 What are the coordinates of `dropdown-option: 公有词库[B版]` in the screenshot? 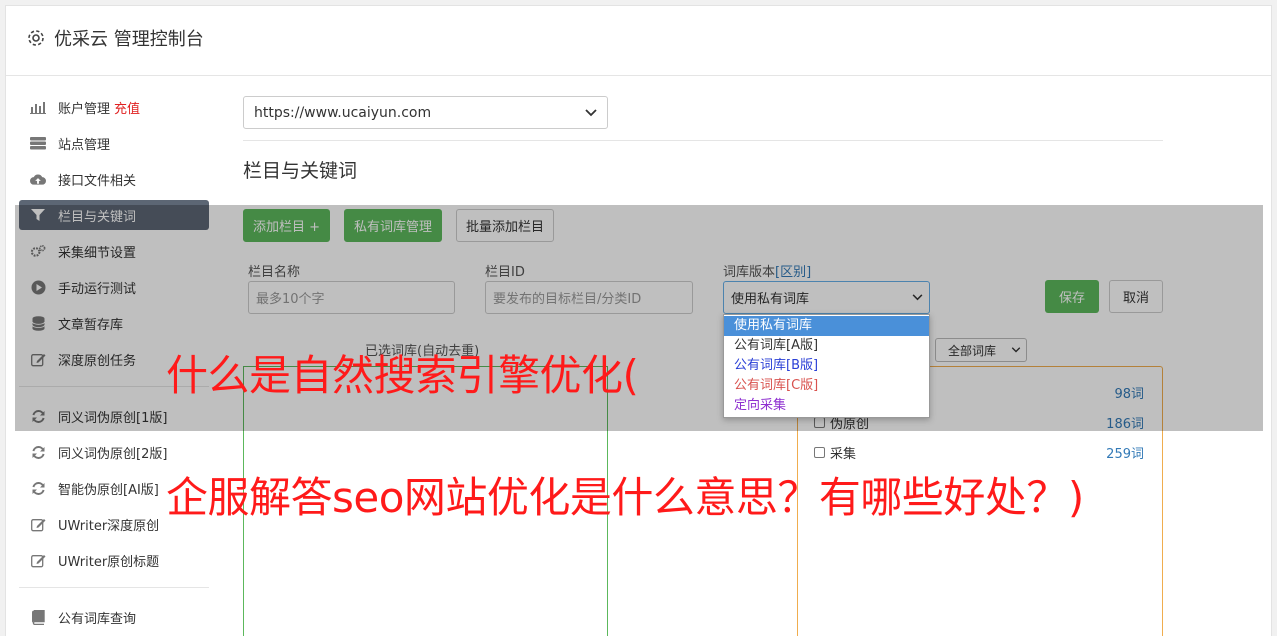 It's located at (826, 366).